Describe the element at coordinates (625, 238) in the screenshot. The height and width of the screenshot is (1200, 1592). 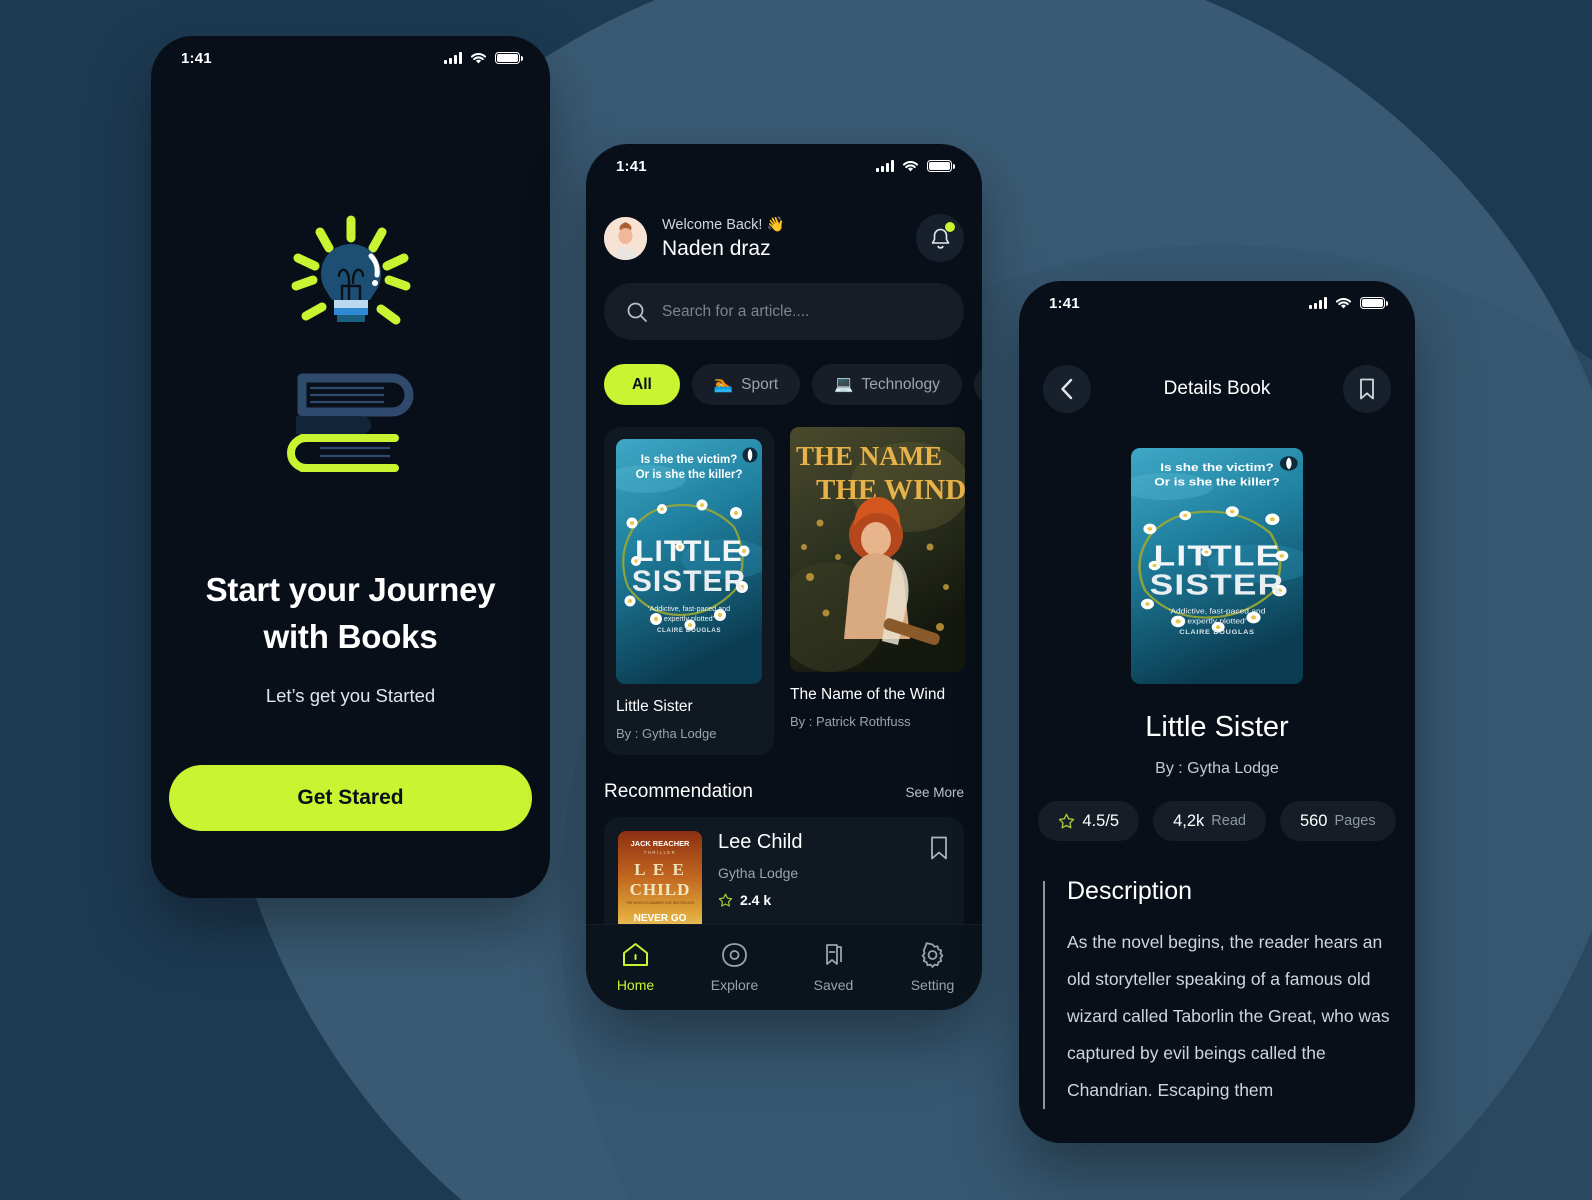
I see `avatar` at that location.